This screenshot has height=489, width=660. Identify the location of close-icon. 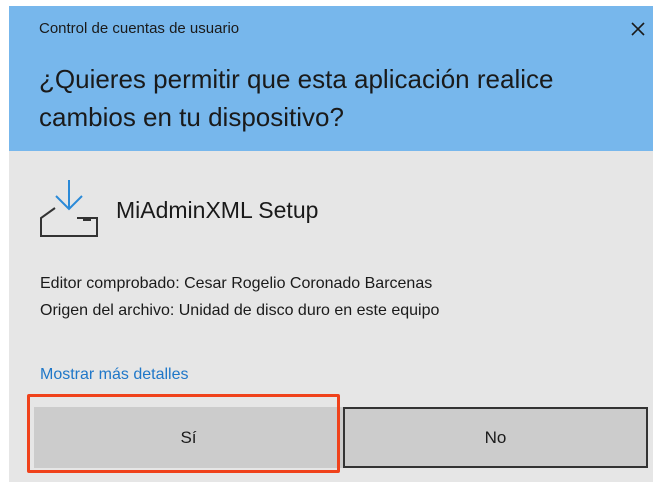
(638, 29).